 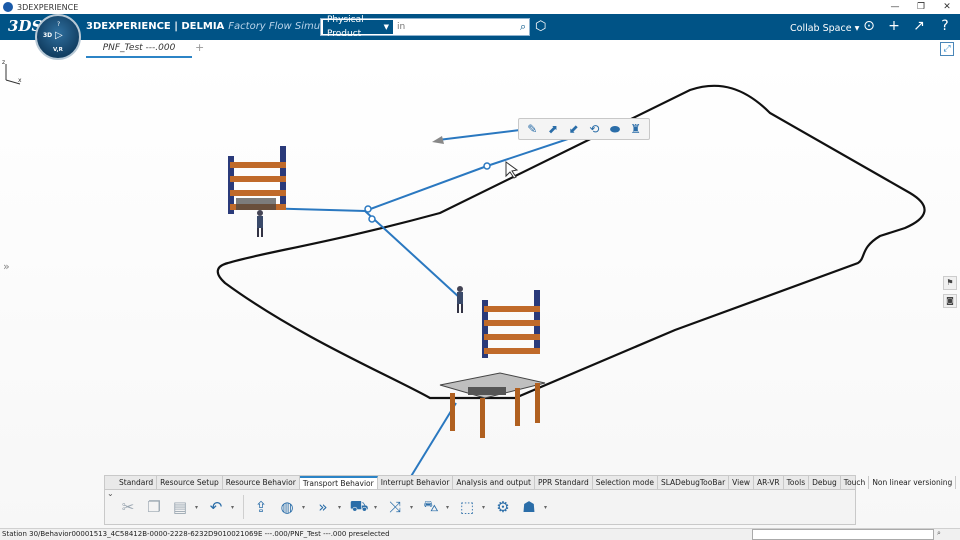 What do you see at coordinates (48, 7) in the screenshot?
I see `window-title: 3DEXPERIENCE` at bounding box center [48, 7].